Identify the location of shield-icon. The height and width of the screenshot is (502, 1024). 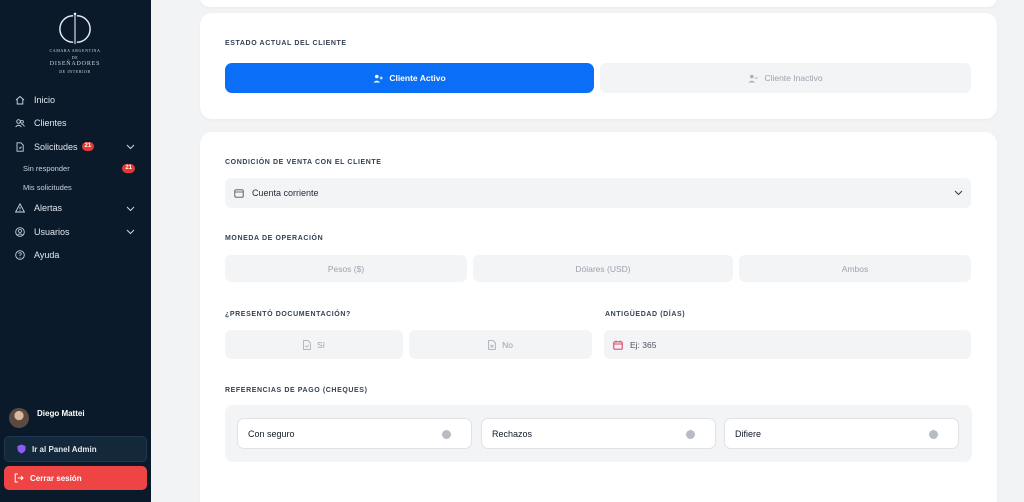
(21, 449).